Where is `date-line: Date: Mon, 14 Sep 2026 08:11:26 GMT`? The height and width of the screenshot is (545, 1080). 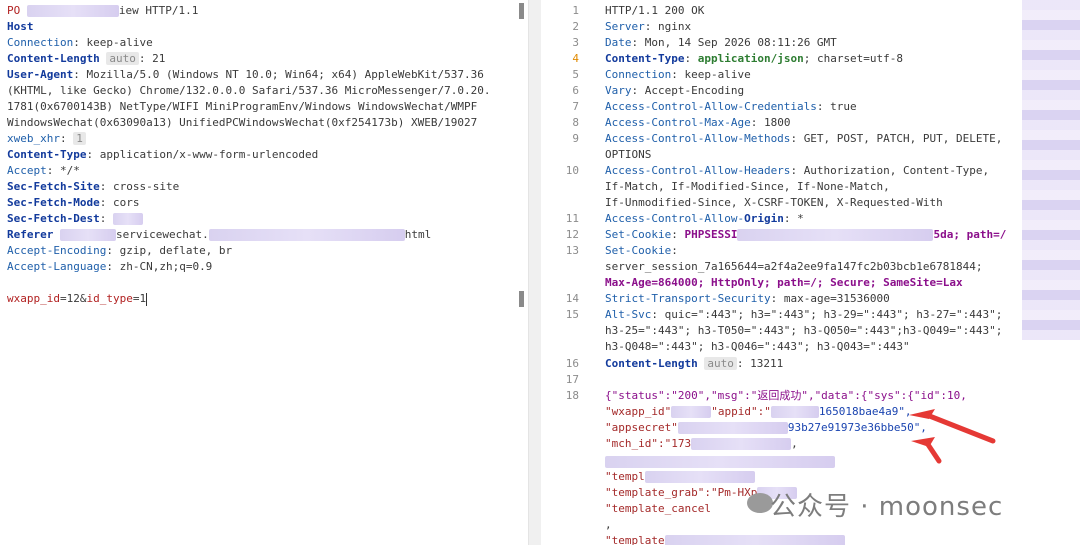
date-line: Date: Mon, 14 Sep 2026 08:11:26 GMT is located at coordinates (721, 42).